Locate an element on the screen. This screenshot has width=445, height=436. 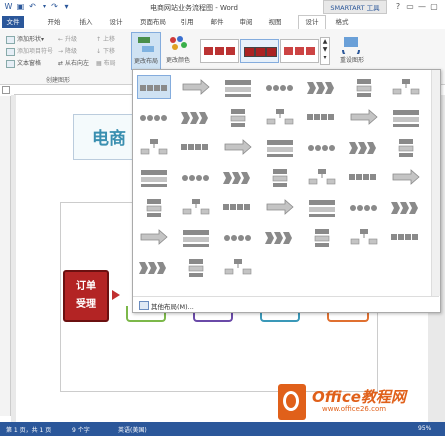
right-to-left-label: 从右向左 is located at coordinates (76, 63).